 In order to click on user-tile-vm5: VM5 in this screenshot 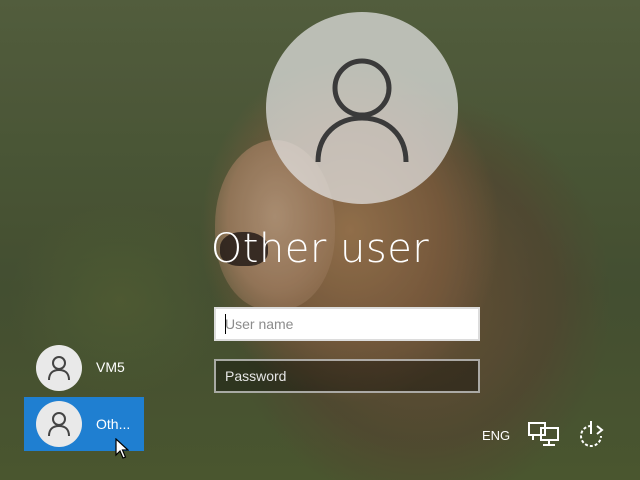, I will do `click(84, 368)`.